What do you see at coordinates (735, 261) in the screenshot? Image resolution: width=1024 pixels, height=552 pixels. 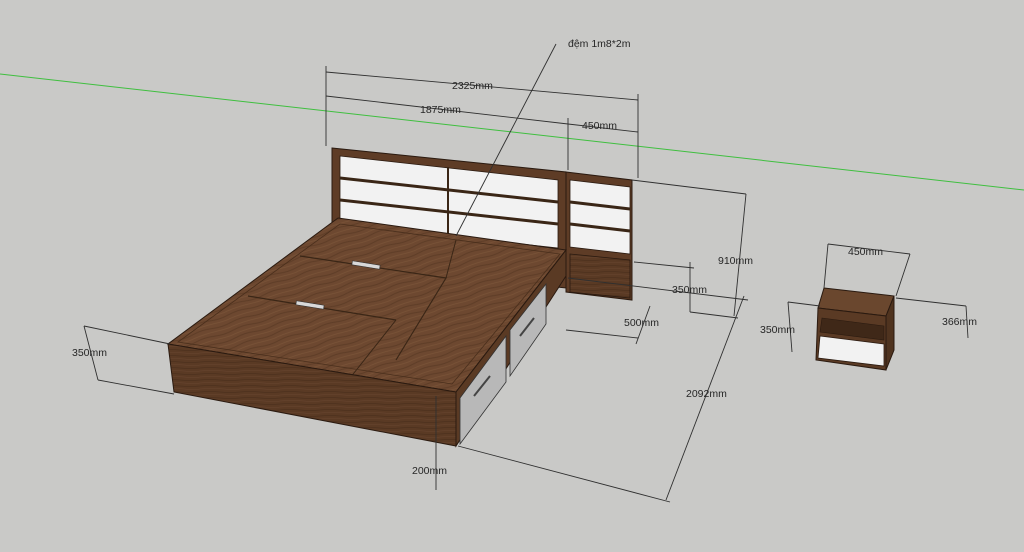 I see `headboard-height-label: 910mm` at bounding box center [735, 261].